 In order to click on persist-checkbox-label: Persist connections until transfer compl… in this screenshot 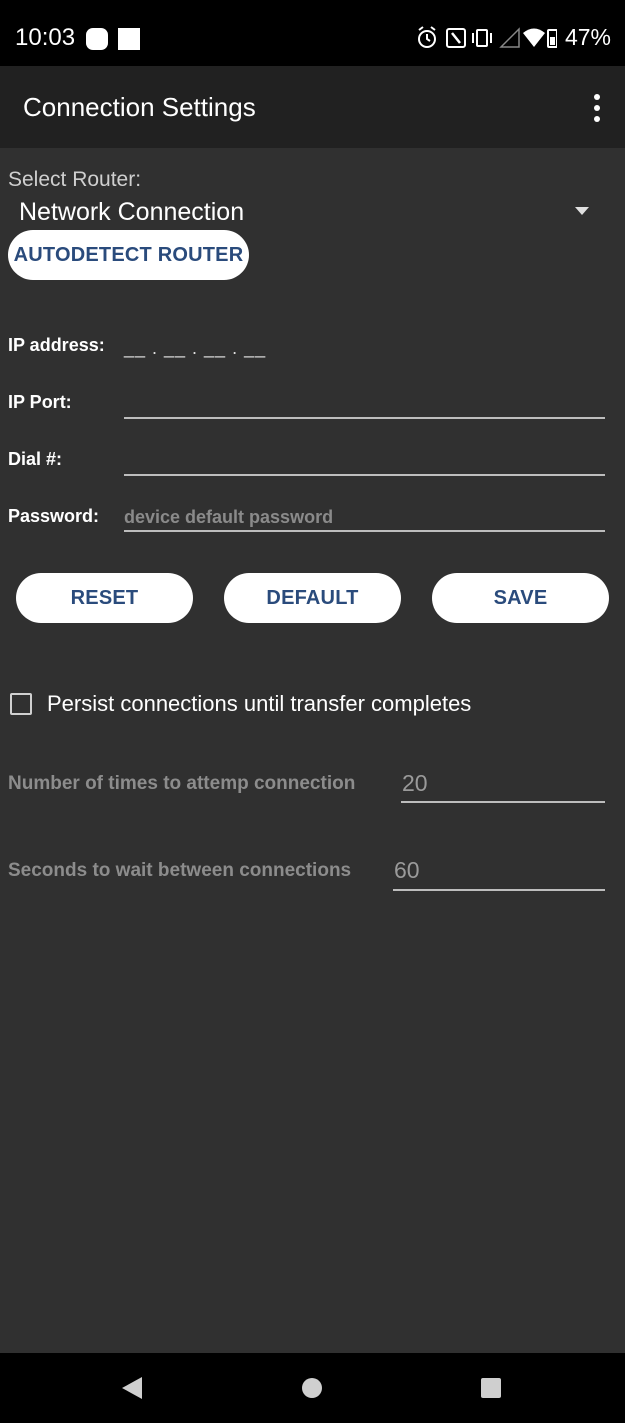, I will do `click(259, 704)`.